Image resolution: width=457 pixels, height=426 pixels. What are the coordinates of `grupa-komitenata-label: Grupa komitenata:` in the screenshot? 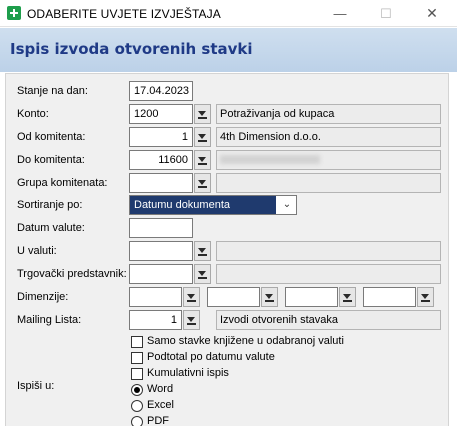 It's located at (62, 183).